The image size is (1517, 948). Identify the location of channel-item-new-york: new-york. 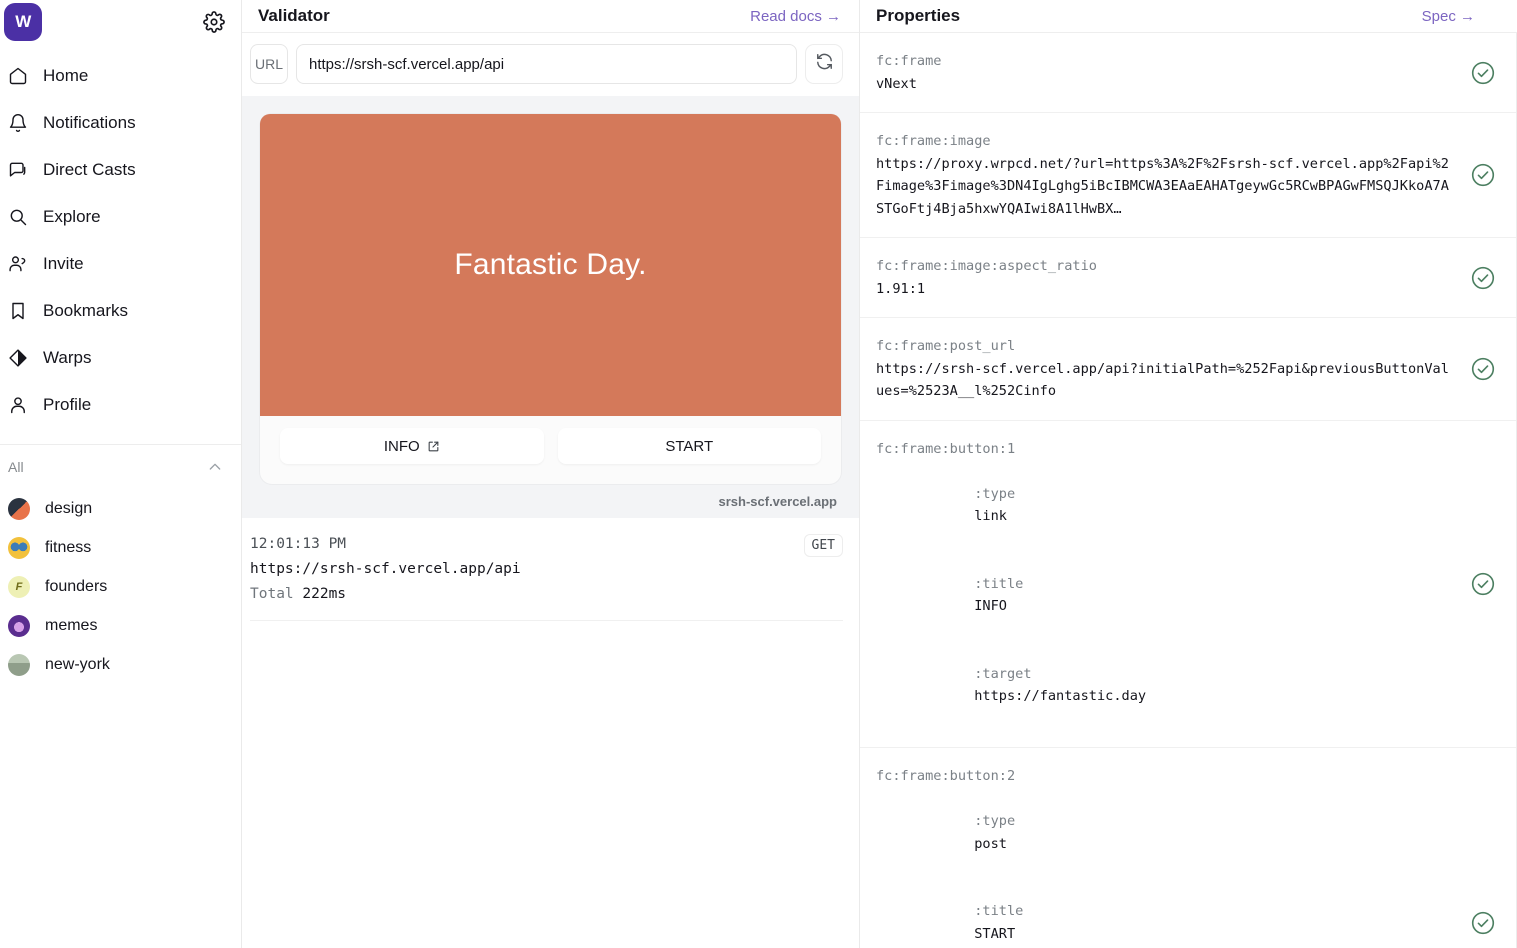
(120, 664).